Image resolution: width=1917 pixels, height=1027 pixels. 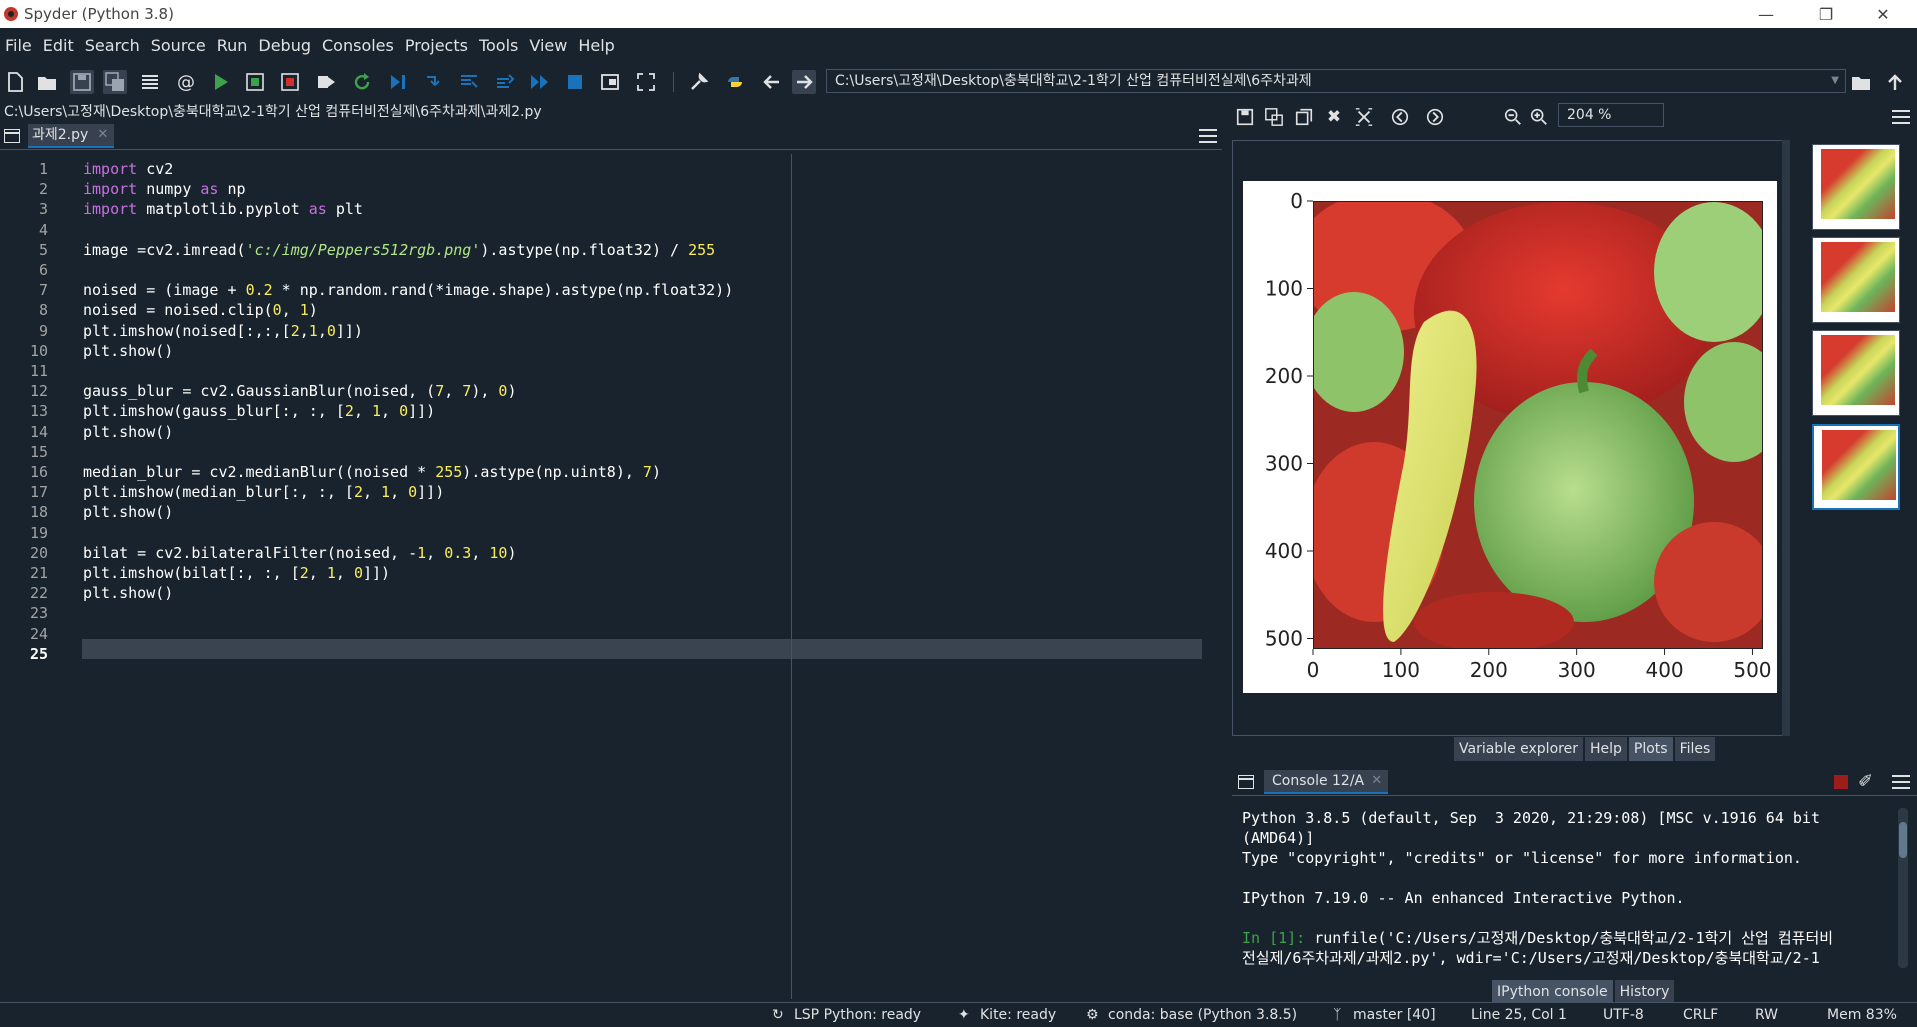 I want to click on tab-variable-explorer: Variable explorer, so click(x=1518, y=749).